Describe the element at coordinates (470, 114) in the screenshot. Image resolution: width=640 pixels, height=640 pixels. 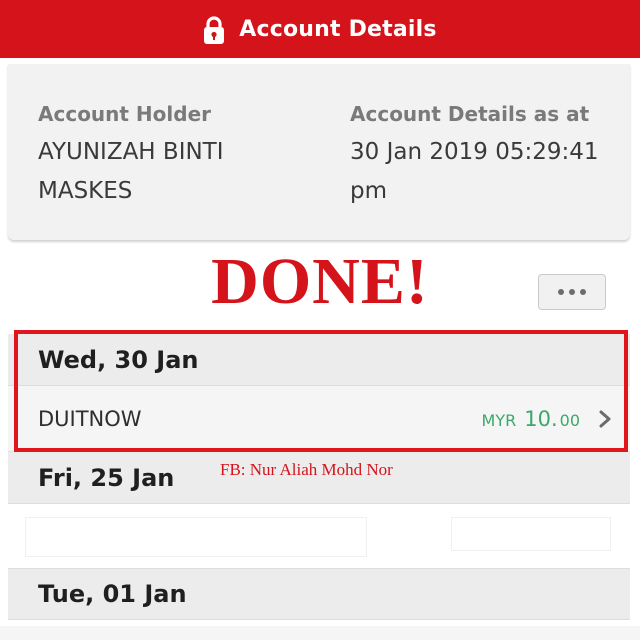
I see `details-as-at-label: Account Details as at` at that location.